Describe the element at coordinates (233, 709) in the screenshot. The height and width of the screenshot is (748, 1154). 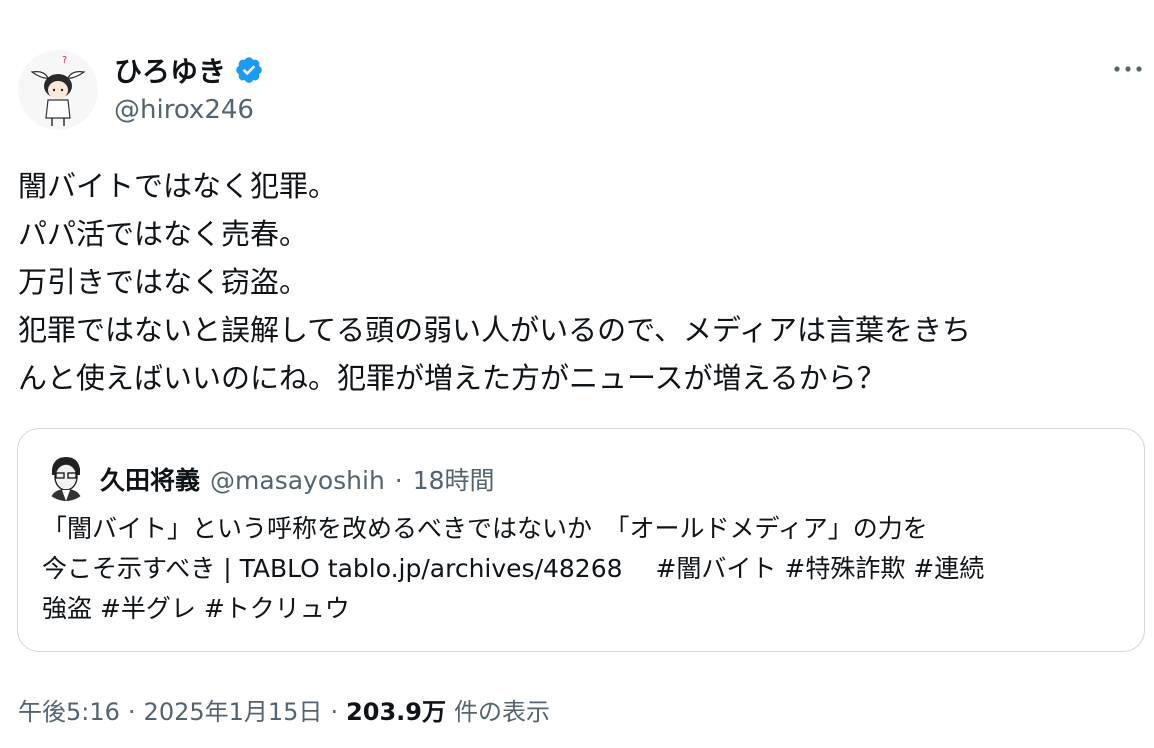
I see `tweet-date: 2025年1月15日` at that location.